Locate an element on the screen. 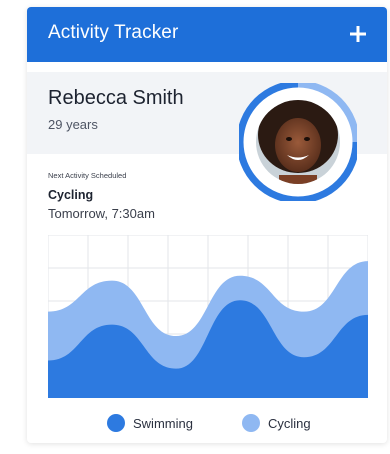  next-activity-name: Cycling is located at coordinates (71, 195).